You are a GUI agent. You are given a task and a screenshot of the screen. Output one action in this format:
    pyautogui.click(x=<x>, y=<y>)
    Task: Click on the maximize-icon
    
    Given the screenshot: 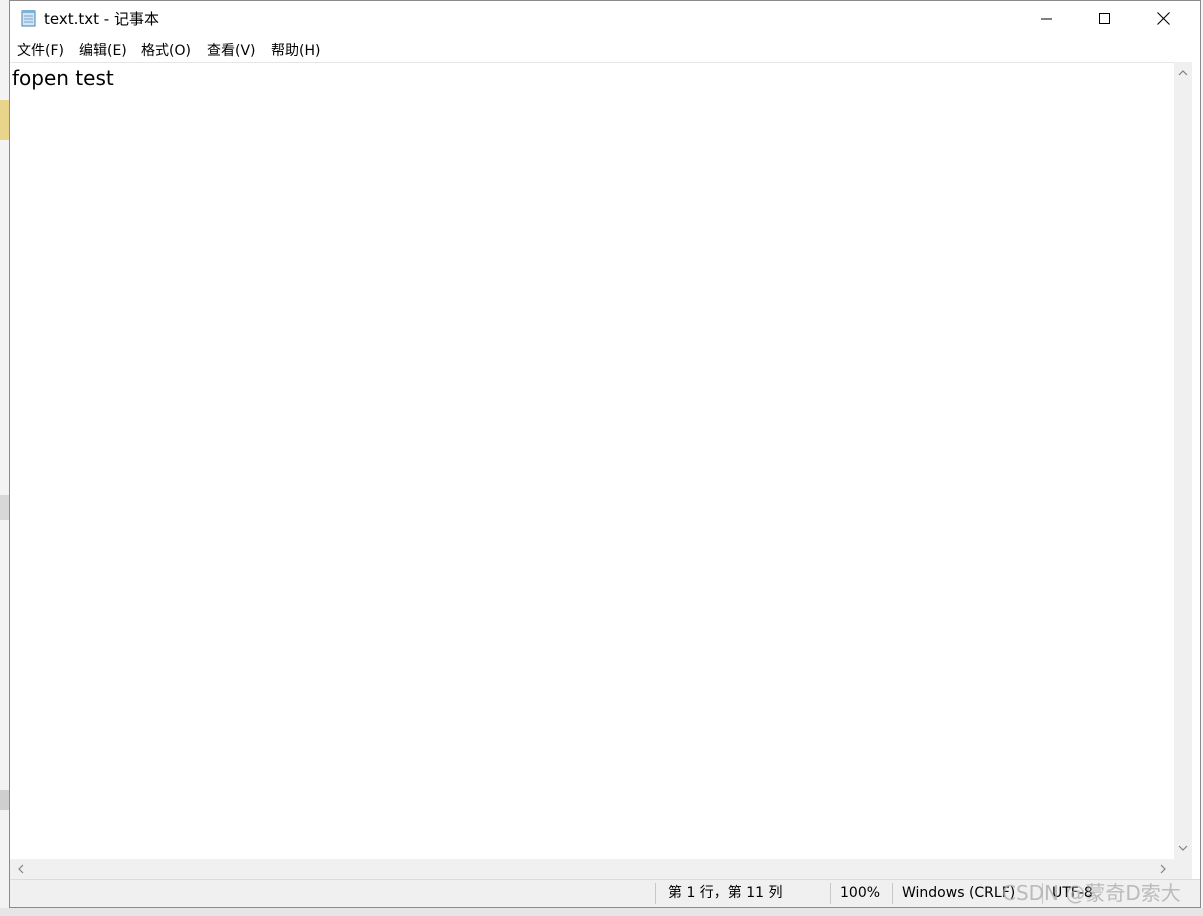 What is the action you would take?
    pyautogui.click(x=1105, y=19)
    